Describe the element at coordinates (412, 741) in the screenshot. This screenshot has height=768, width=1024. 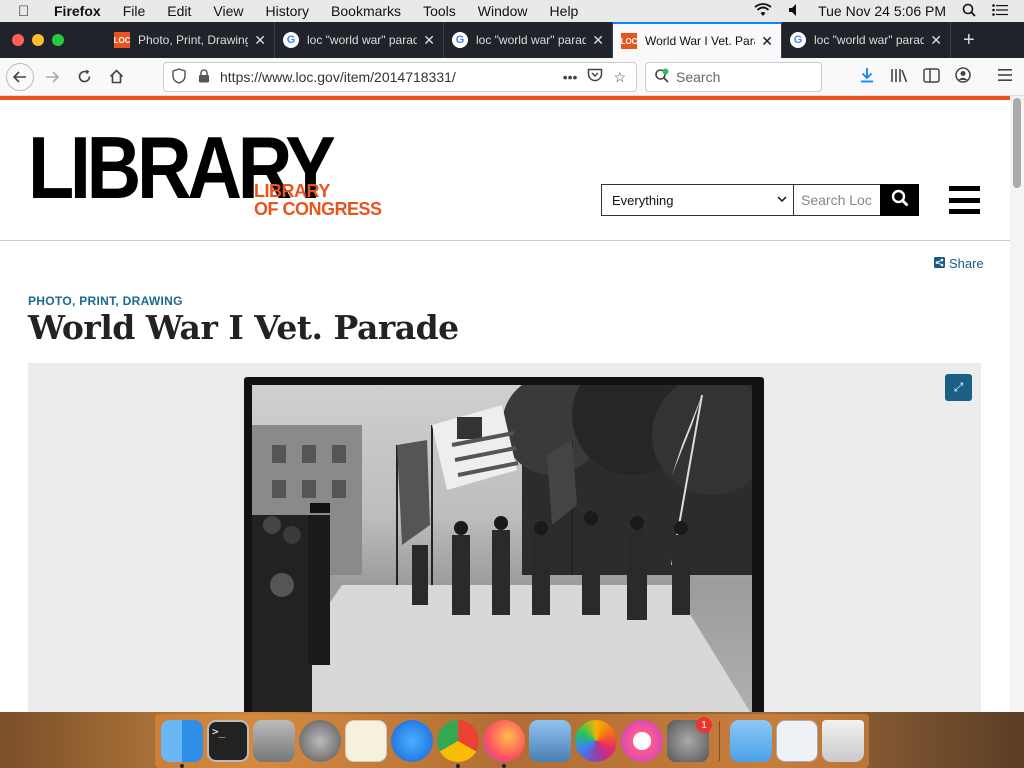
I see `safari-icon` at that location.